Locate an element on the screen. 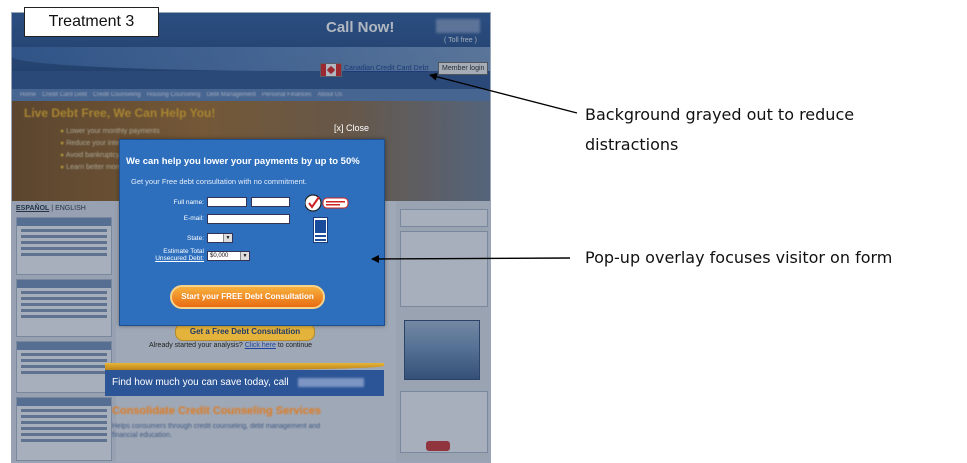 The width and height of the screenshot is (967, 463). annotation-arrows is located at coordinates (474, 167).